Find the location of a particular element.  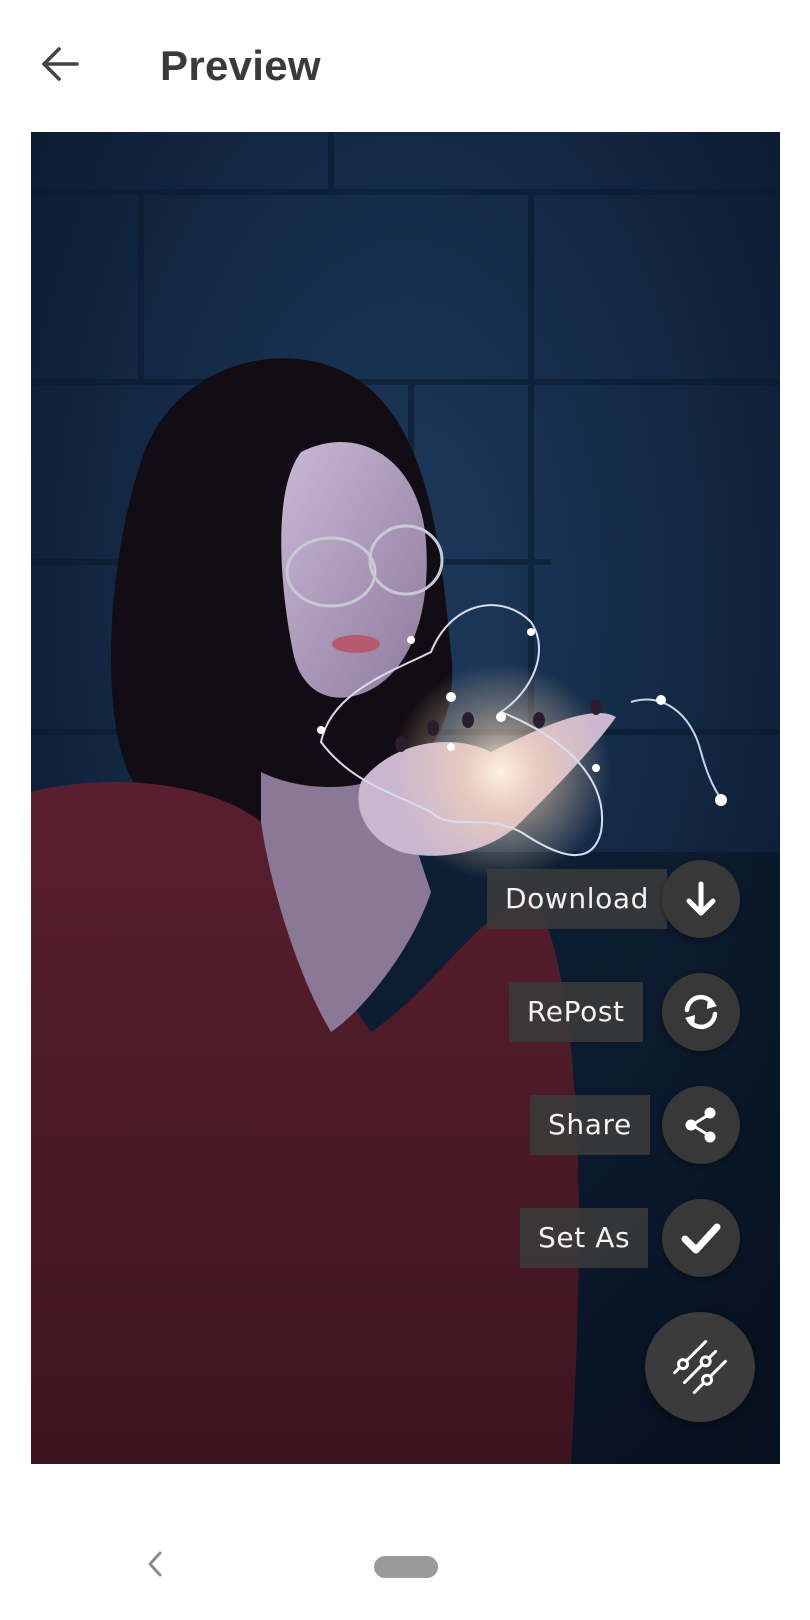

repost-button is located at coordinates (701, 1012).